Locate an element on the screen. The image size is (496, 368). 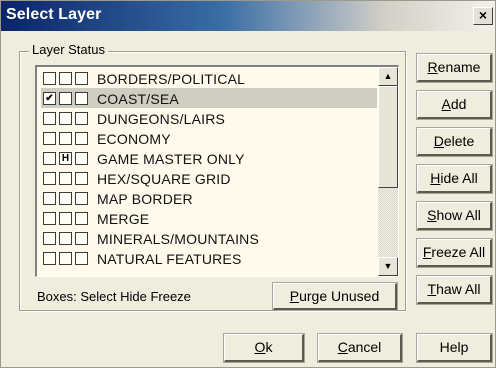
layer-row: HEX/SQUARE GRID is located at coordinates (209, 178).